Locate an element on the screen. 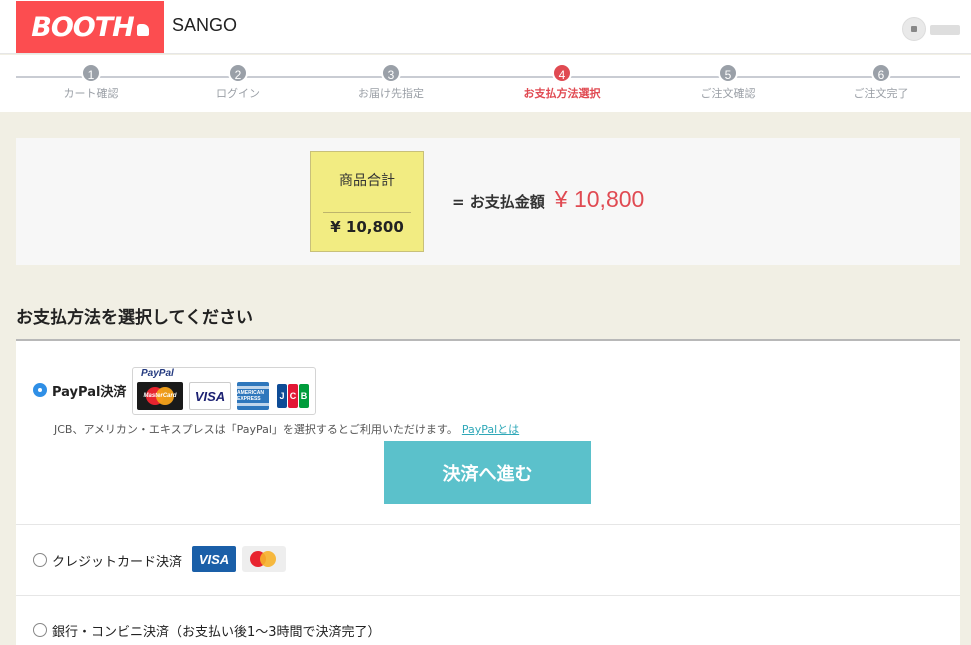 This screenshot has width=971, height=645. step-complete: 6 ご注文完了 is located at coordinates (881, 82).